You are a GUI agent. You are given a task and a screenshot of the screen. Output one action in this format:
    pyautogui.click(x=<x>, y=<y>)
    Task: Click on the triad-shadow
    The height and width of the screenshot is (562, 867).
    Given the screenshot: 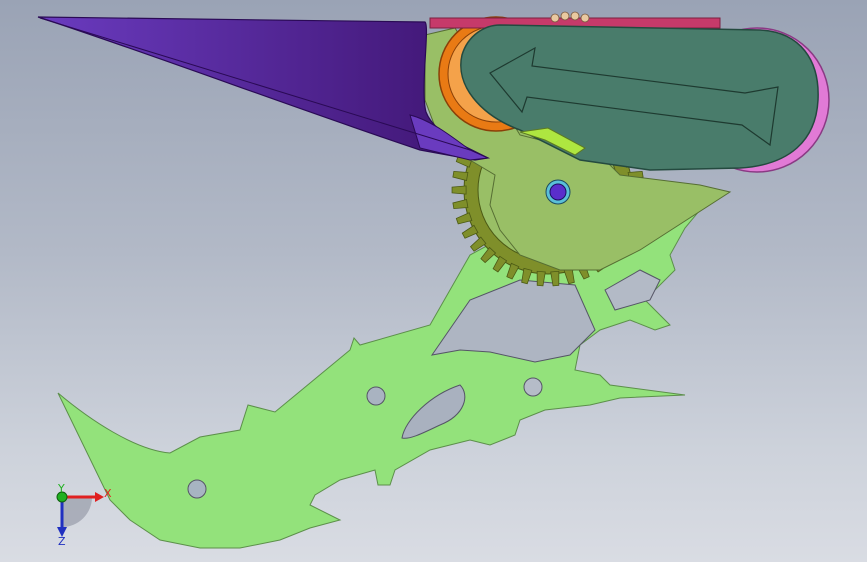 What is the action you would take?
    pyautogui.click(x=77, y=512)
    